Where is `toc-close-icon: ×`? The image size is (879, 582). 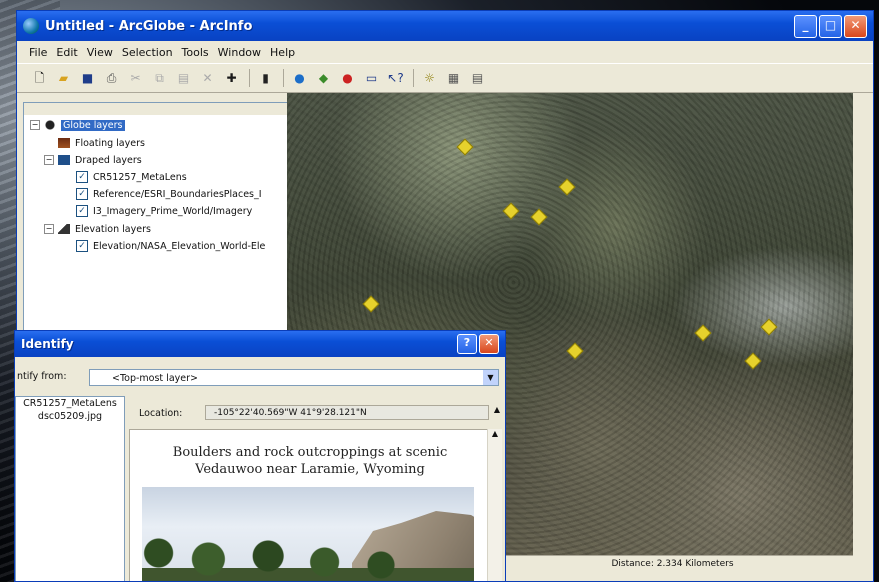
toc-close-icon: × is located at coordinates (162, 109).